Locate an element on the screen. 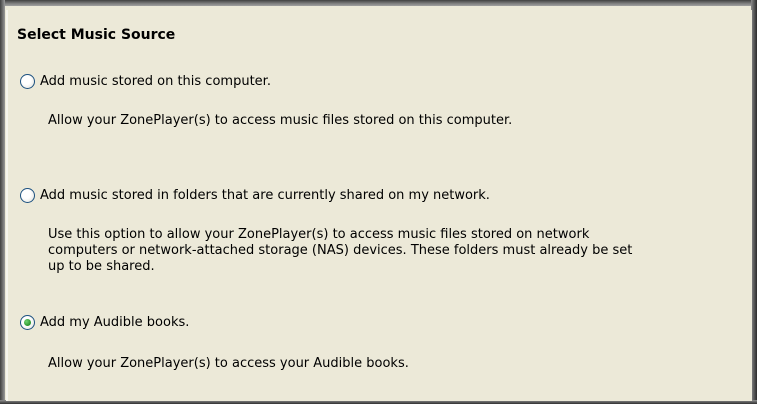 The image size is (757, 404). option-audible-books: Add my Audible books. is located at coordinates (104, 322).